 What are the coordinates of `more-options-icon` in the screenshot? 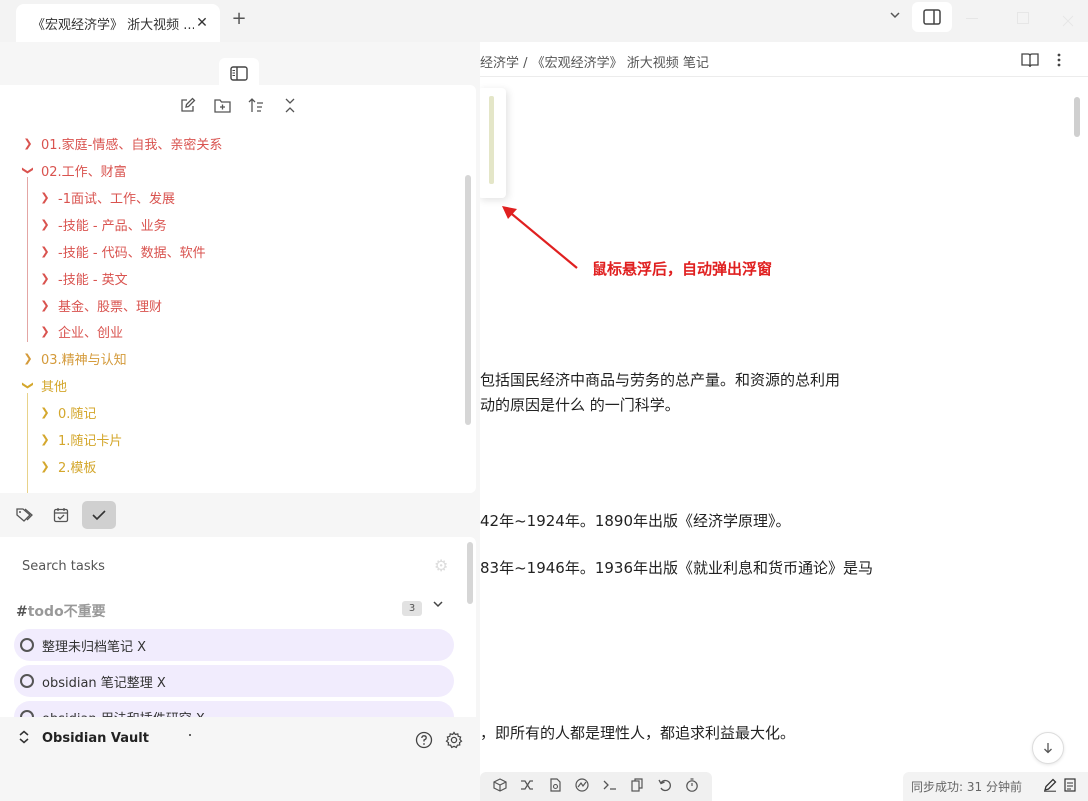 It's located at (1059, 60).